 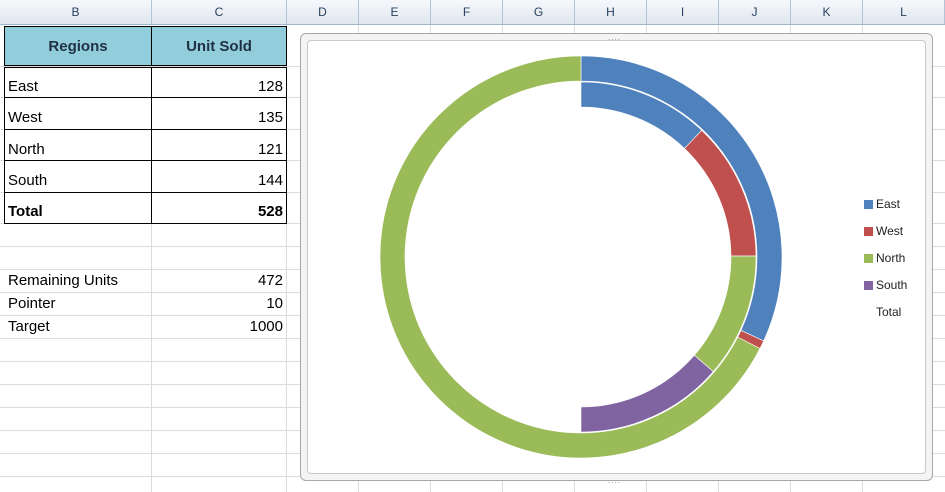 I want to click on column-header-e: E, so click(x=395, y=12).